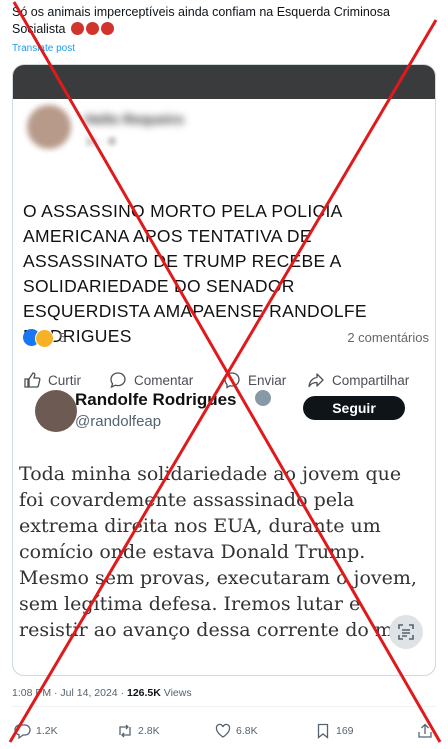 The image size is (448, 749). What do you see at coordinates (44, 338) in the screenshot?
I see `sad-reaction-icon` at bounding box center [44, 338].